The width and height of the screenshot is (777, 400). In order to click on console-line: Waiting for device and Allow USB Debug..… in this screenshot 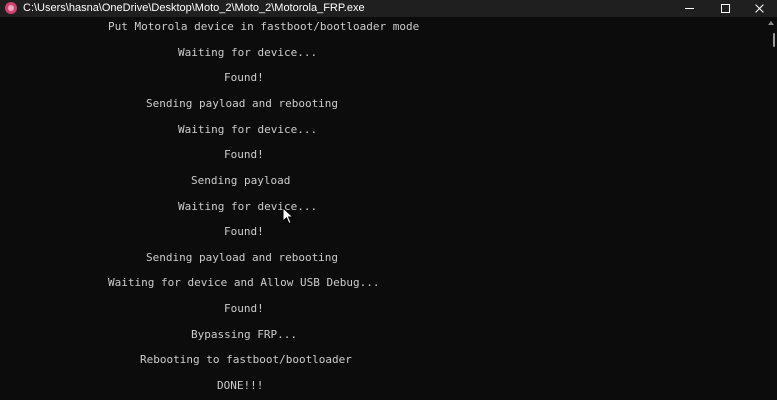, I will do `click(244, 282)`.